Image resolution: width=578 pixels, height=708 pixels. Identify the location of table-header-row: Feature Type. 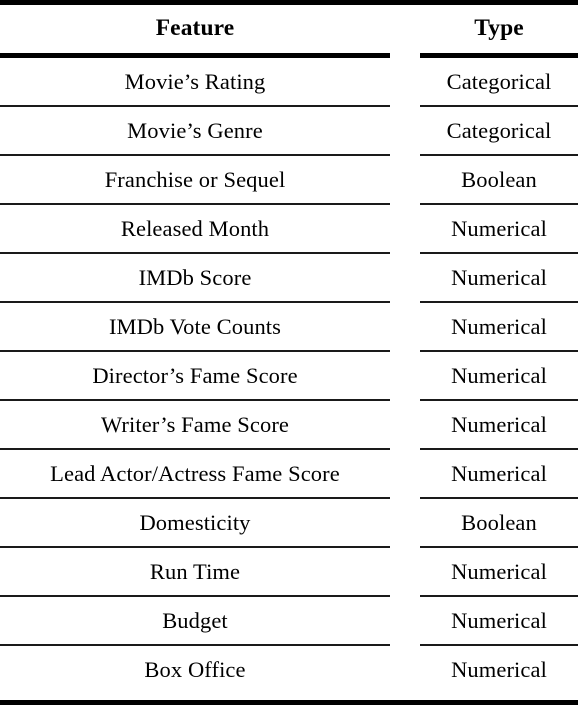
(289, 29).